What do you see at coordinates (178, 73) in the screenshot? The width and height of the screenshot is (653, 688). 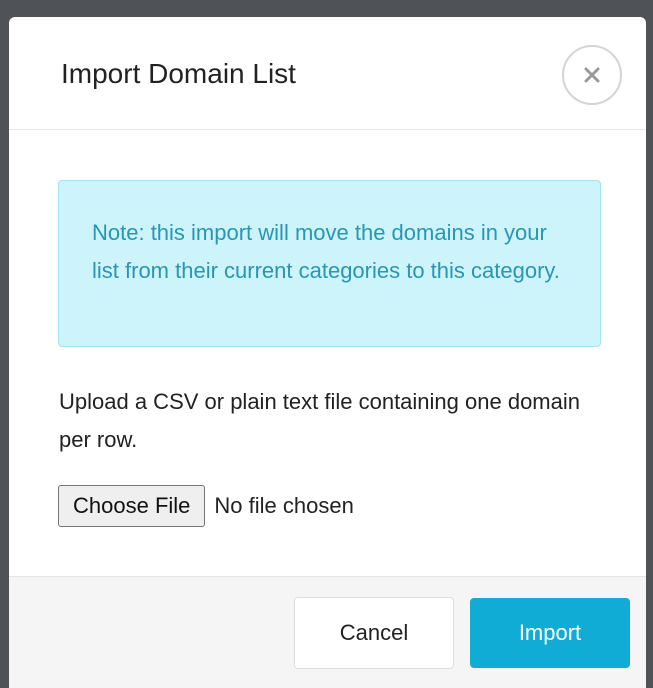 I see `modal-title: Import Domain List` at bounding box center [178, 73].